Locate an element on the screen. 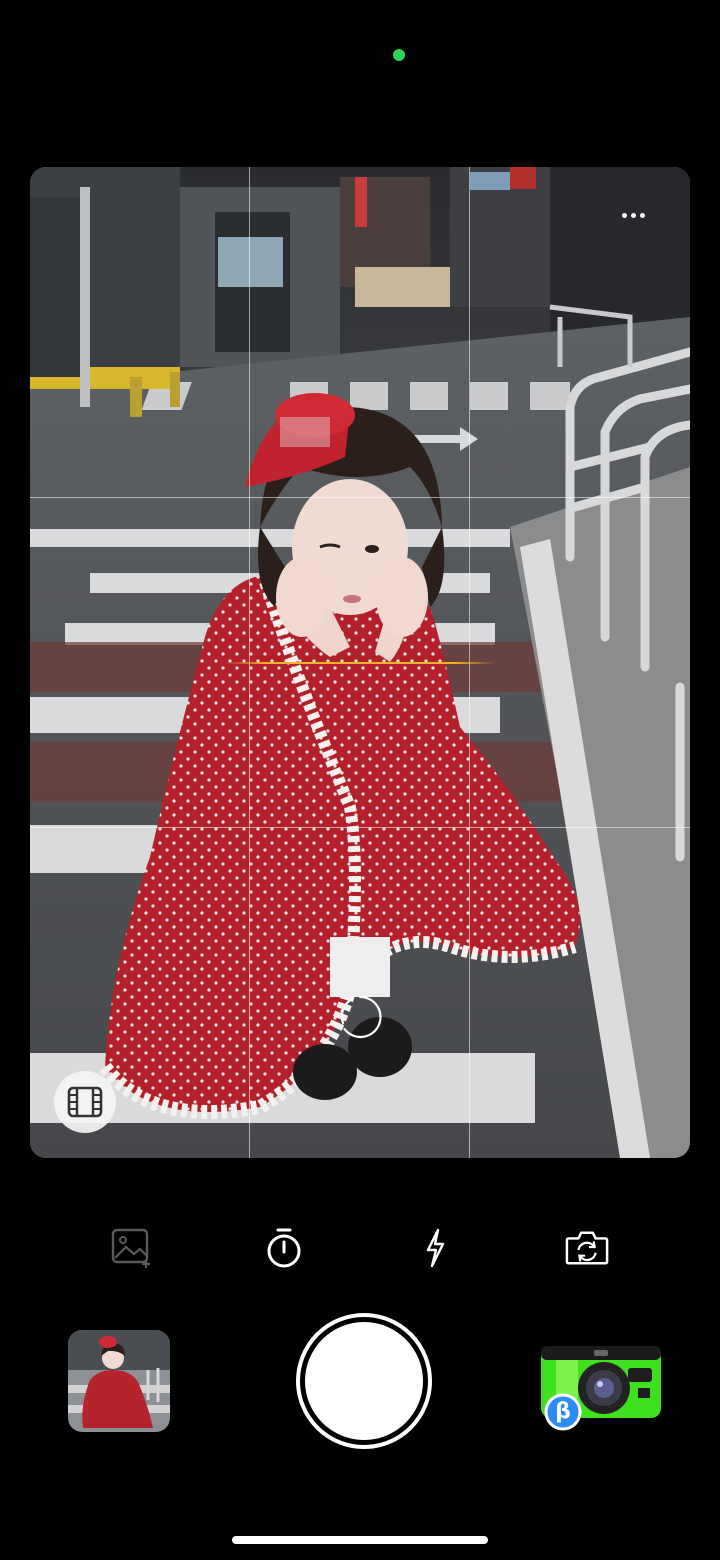 The height and width of the screenshot is (1560, 720). level-indicator is located at coordinates (360, 663).